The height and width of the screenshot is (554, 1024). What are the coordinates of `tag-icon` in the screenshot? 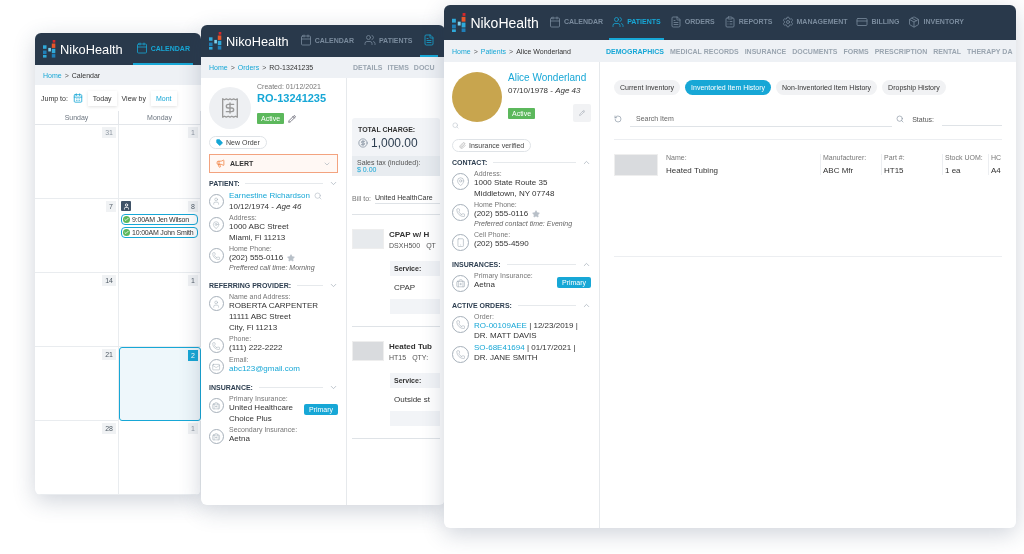 It's located at (219, 142).